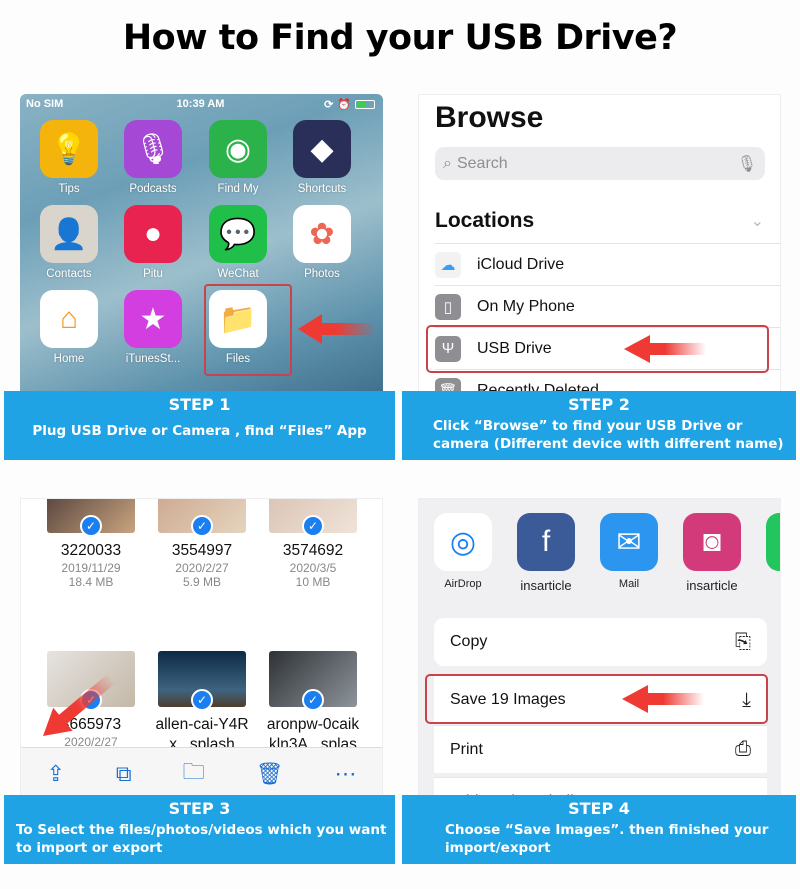  Describe the element at coordinates (124, 774) in the screenshot. I see `duplicate-icon: ⧉` at that location.